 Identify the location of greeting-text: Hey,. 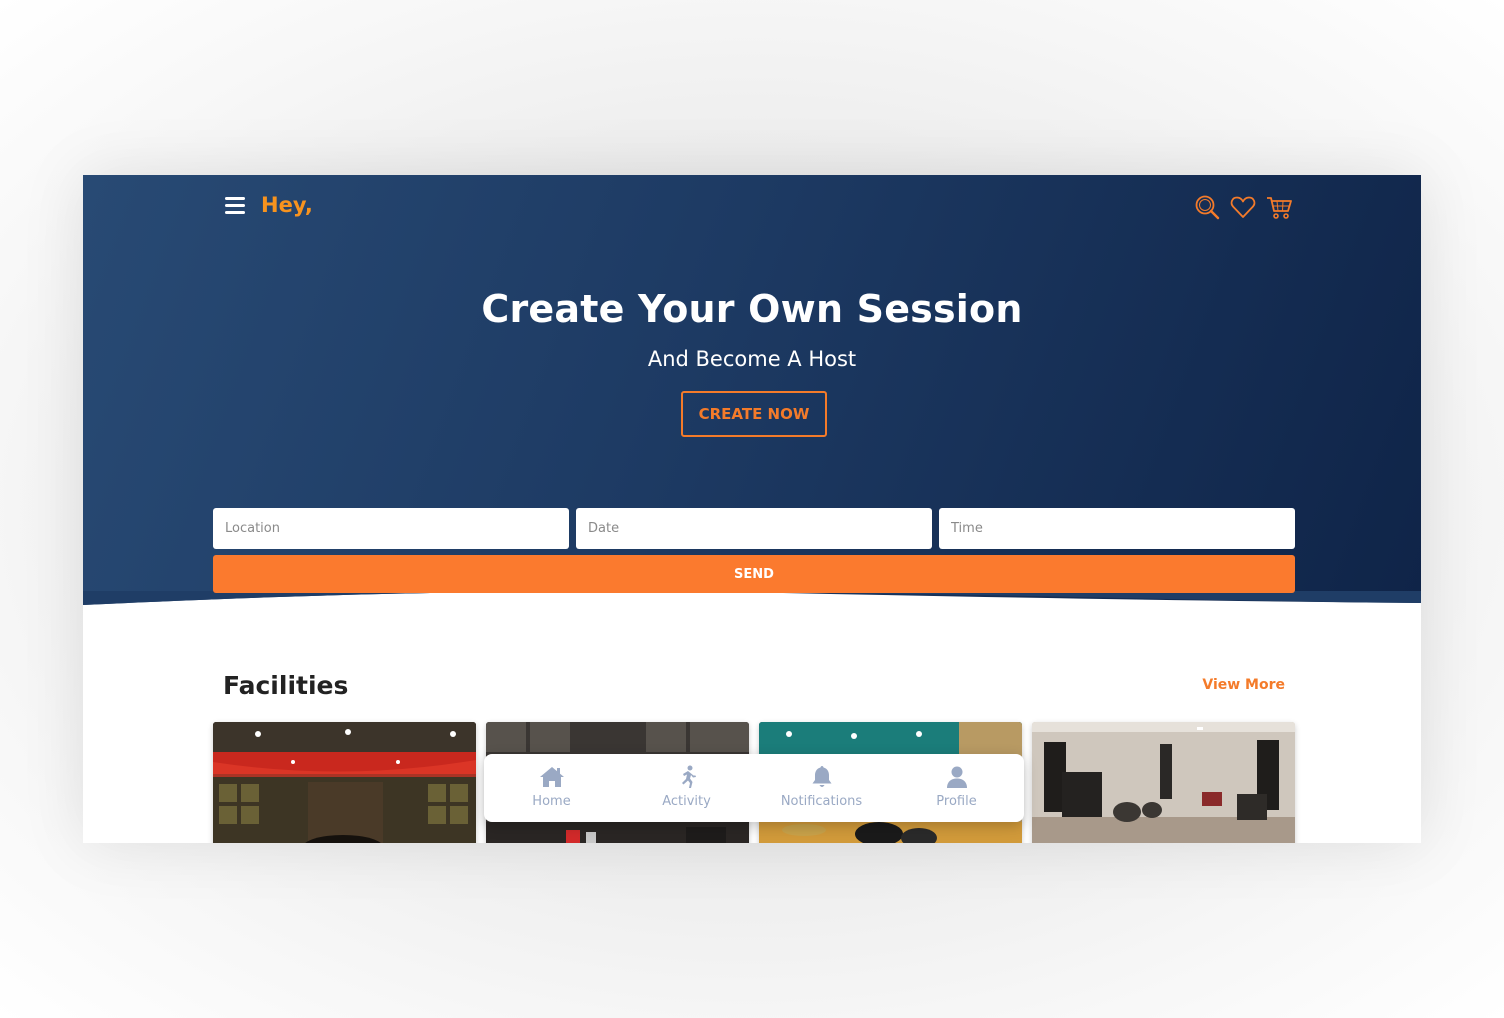
(287, 205).